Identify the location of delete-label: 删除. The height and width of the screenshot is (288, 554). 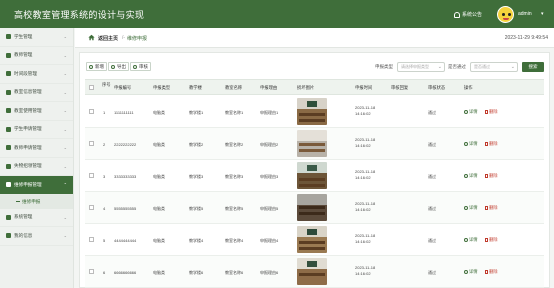
(493, 207).